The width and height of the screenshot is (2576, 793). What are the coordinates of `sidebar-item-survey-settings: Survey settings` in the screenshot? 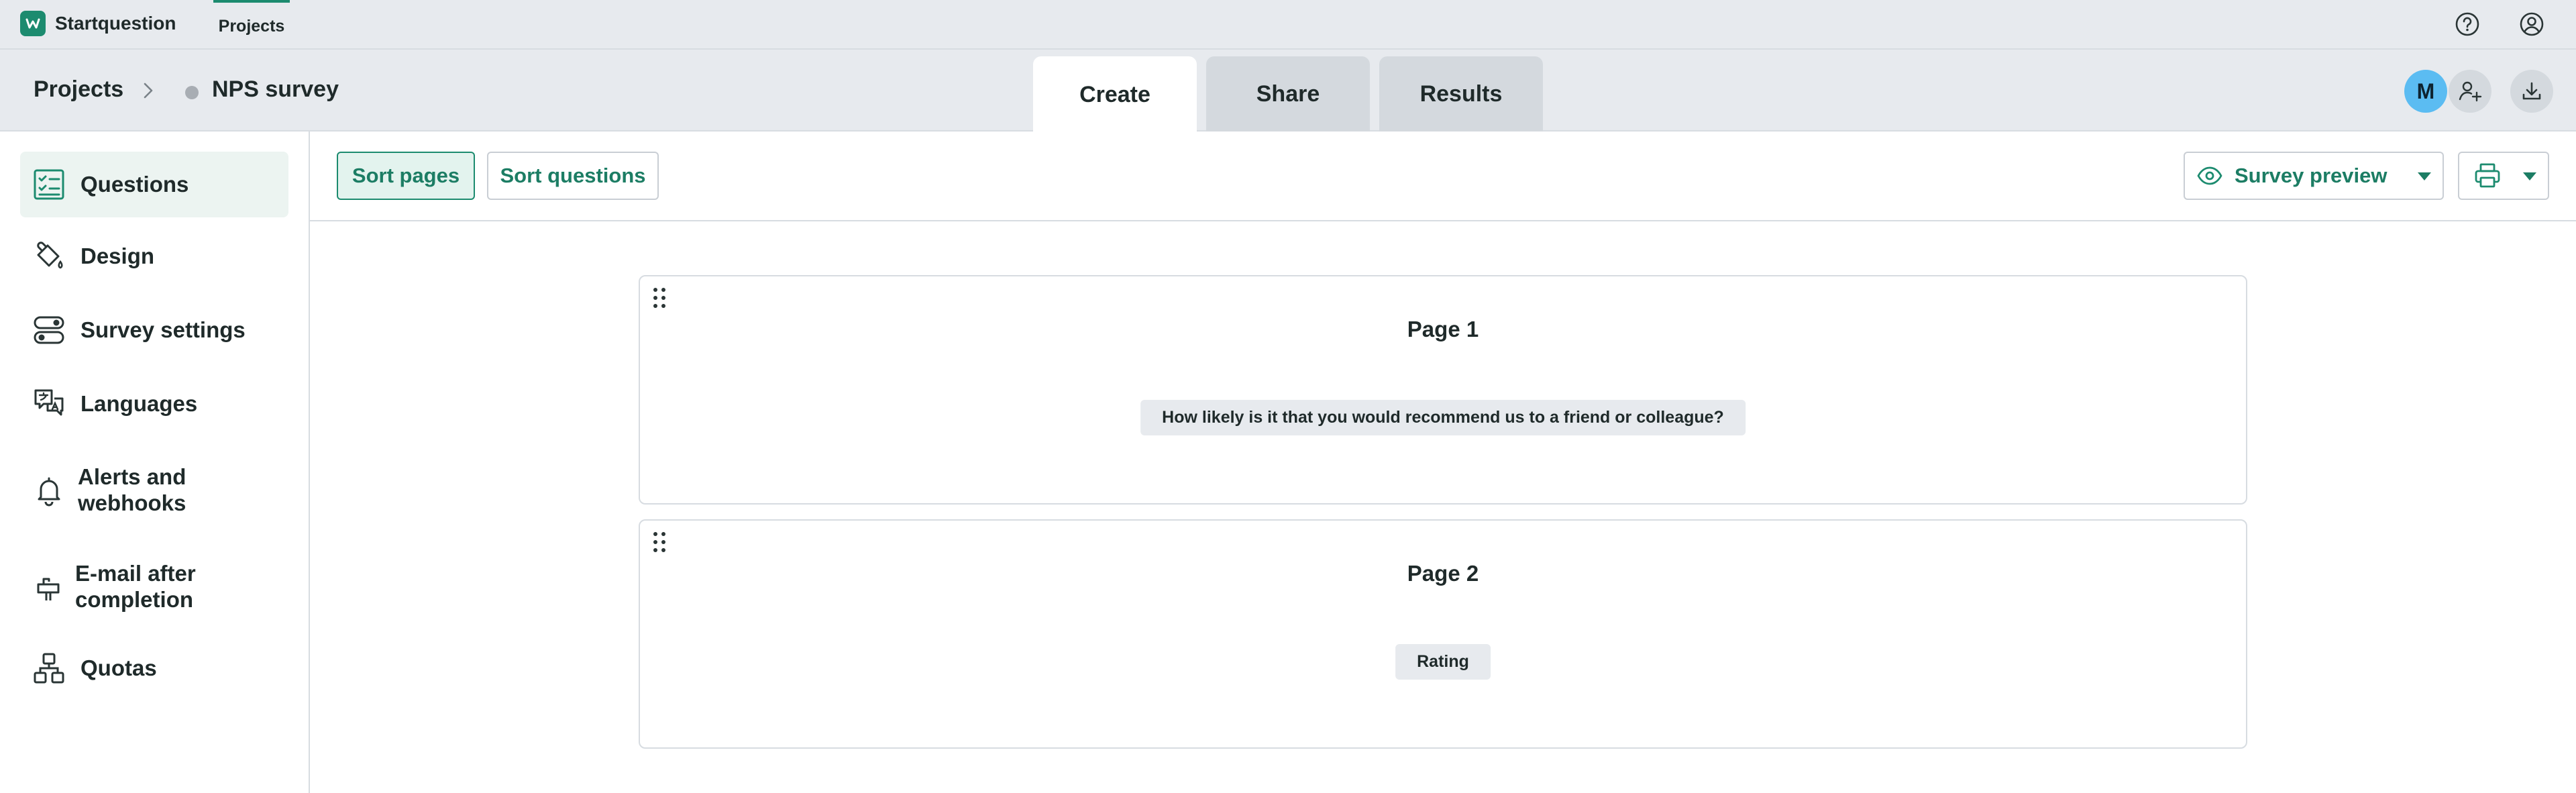 It's located at (154, 330).